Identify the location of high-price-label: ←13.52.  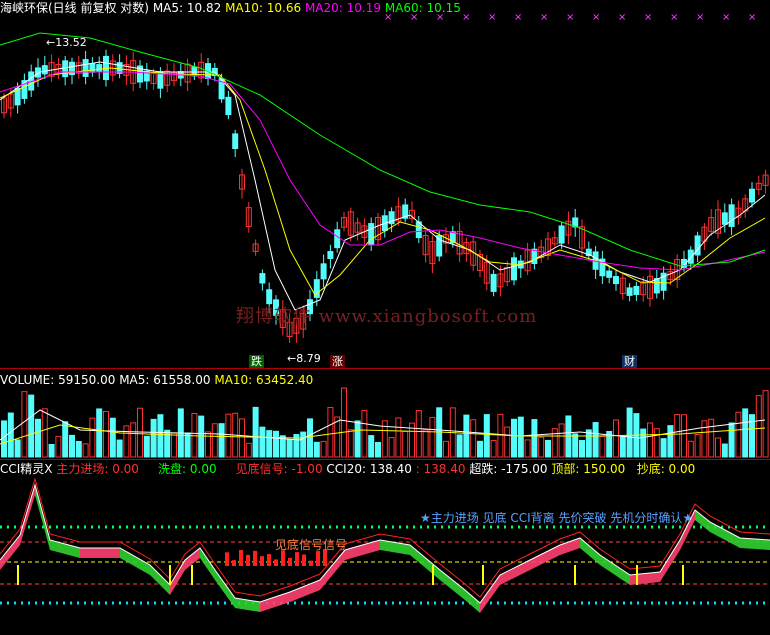
(66, 42).